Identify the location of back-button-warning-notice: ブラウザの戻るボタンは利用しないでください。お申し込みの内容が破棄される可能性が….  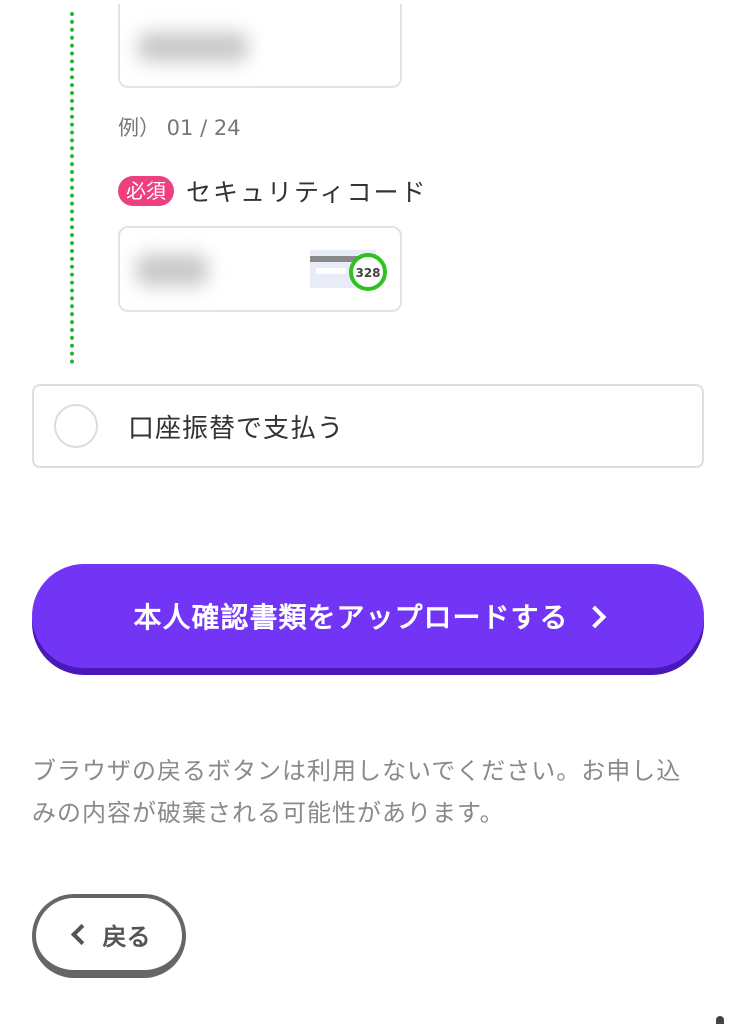
(357, 792).